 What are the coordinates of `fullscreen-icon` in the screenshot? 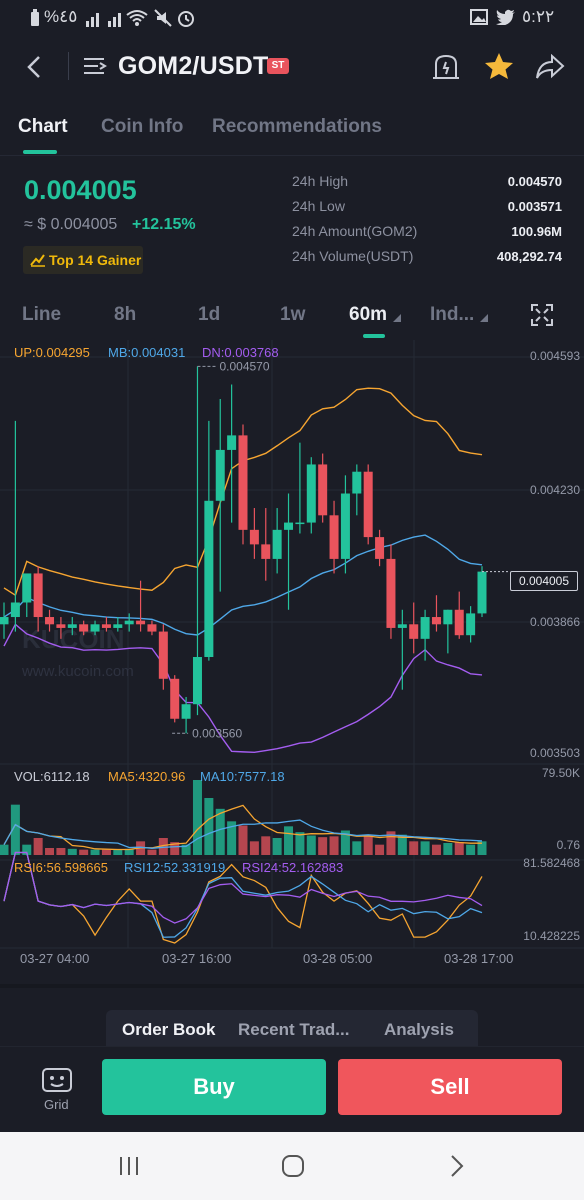 It's located at (542, 315).